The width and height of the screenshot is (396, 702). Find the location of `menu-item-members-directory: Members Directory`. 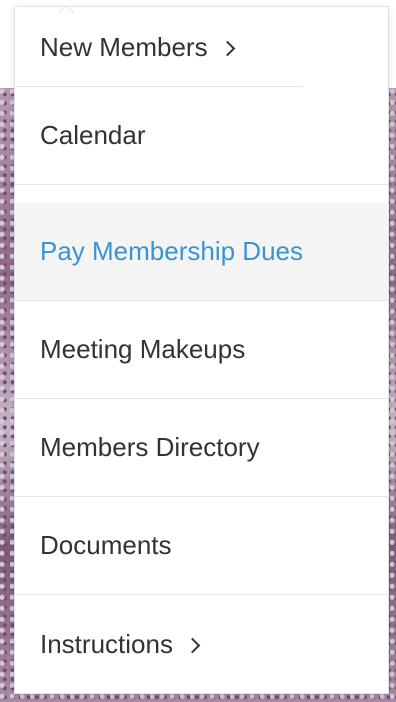

menu-item-members-directory: Members Directory is located at coordinates (201, 448).